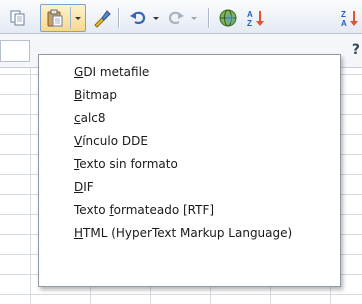 This screenshot has height=304, width=362. Describe the element at coordinates (189, 95) in the screenshot. I see `menu-item-bitmap: Bitmap` at that location.